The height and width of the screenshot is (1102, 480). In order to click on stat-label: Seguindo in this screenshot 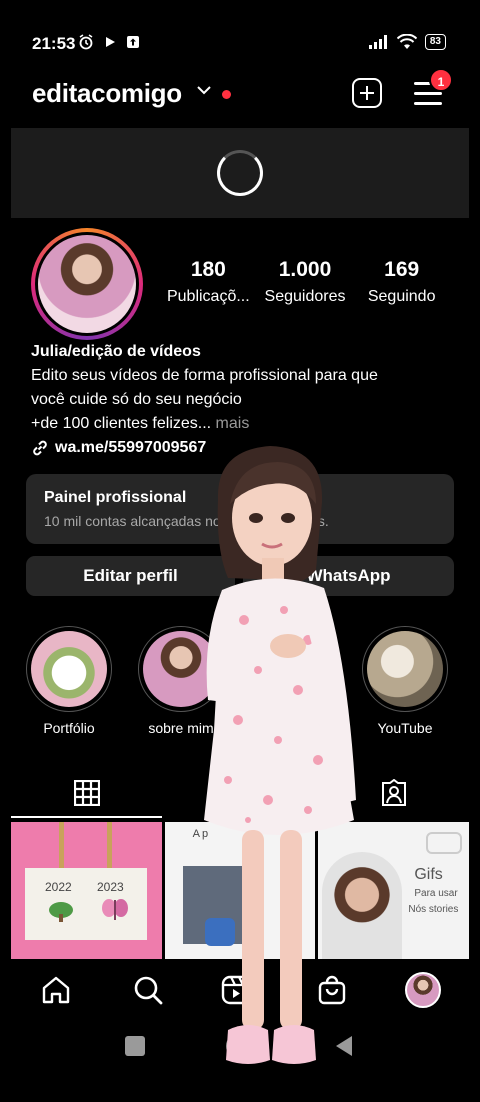, I will do `click(401, 296)`.